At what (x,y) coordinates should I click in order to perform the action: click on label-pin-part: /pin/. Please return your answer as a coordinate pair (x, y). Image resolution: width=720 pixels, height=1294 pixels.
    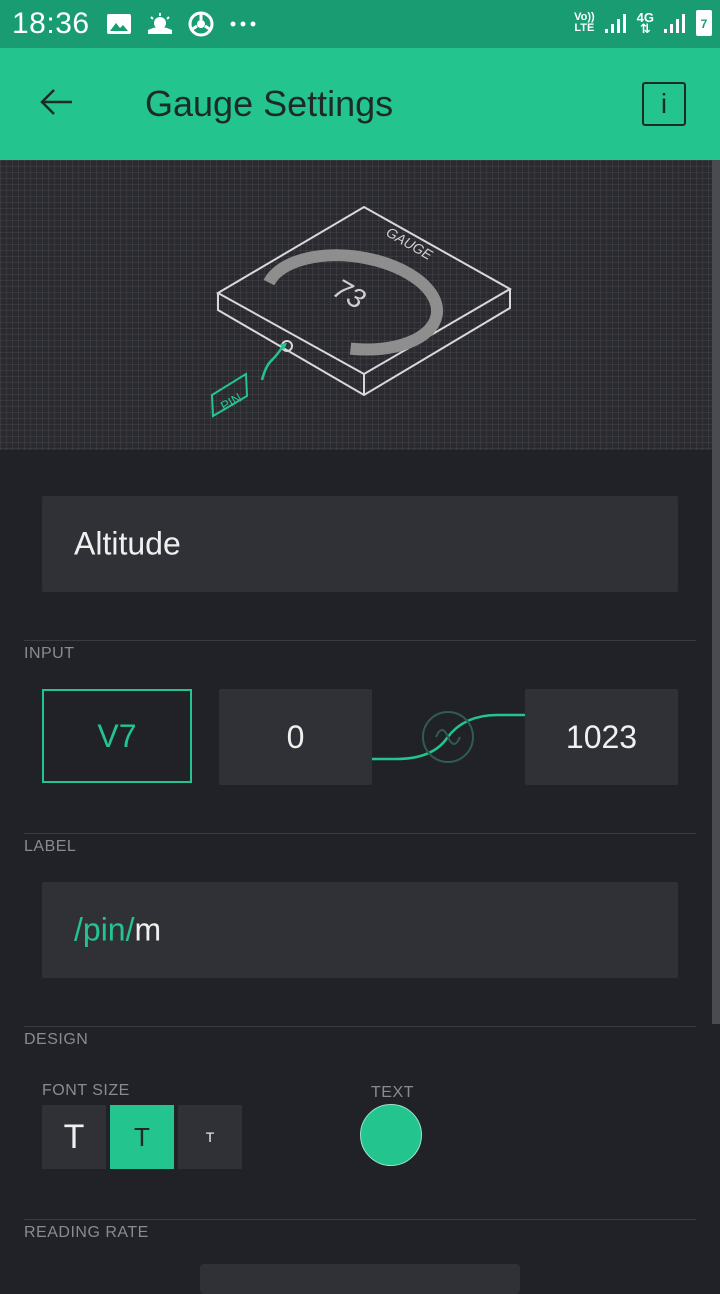
    Looking at the image, I should click on (104, 929).